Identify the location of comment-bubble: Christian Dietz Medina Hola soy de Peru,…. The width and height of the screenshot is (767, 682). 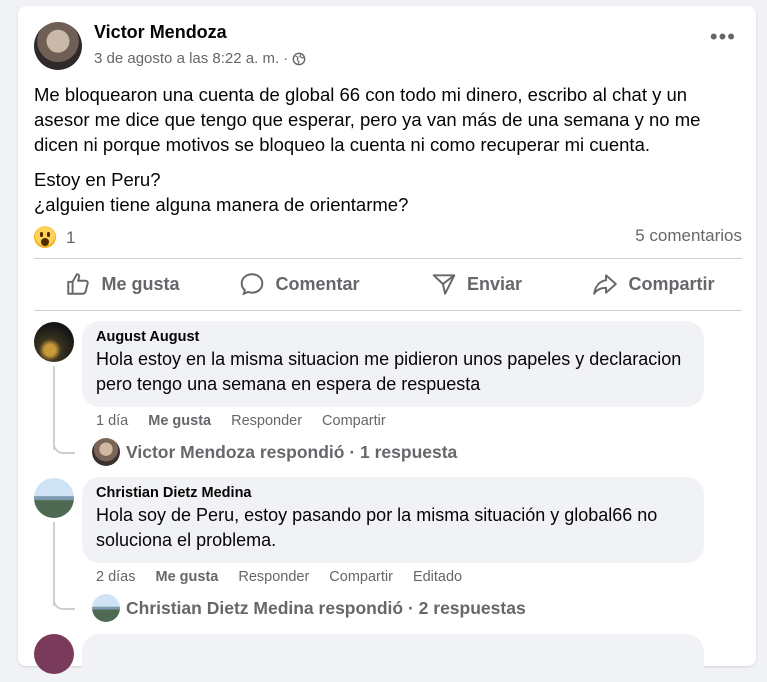
(393, 520).